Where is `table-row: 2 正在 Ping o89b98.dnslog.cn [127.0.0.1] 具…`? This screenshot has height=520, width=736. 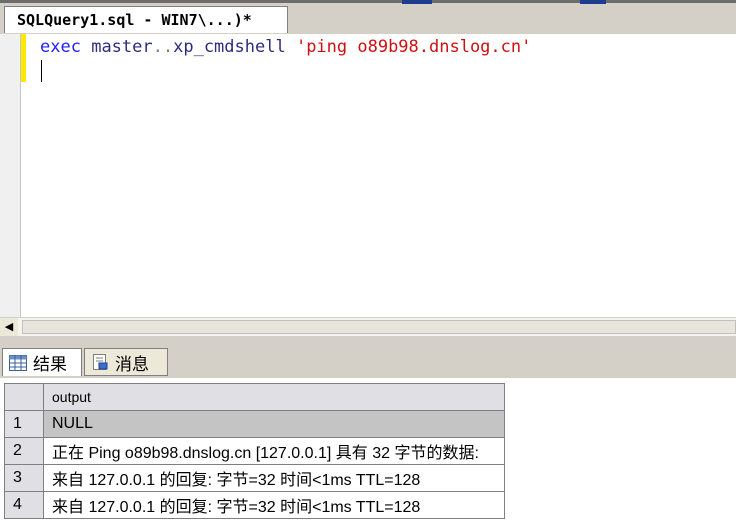
table-row: 2 正在 Ping o89b98.dnslog.cn [127.0.0.1] 具… is located at coordinates (254, 451).